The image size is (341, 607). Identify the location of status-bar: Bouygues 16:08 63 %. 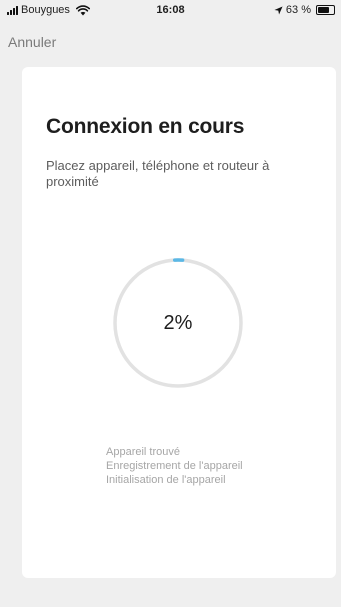
(170, 11).